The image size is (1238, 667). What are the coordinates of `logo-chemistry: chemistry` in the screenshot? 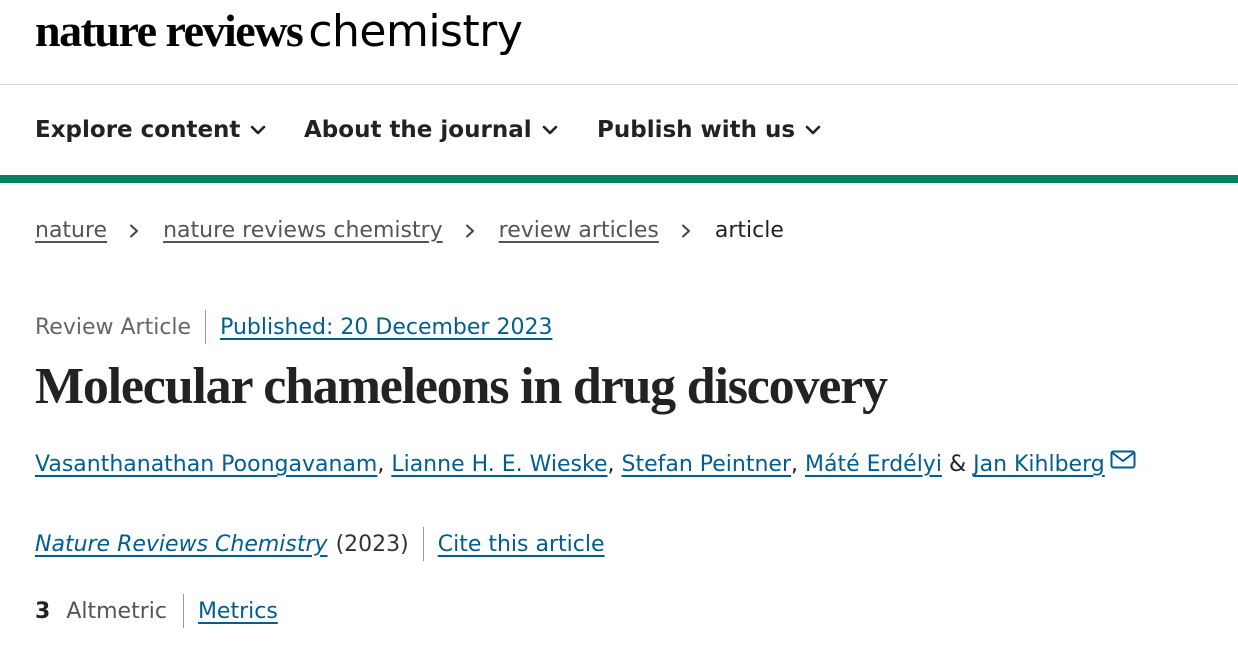 It's located at (415, 31).